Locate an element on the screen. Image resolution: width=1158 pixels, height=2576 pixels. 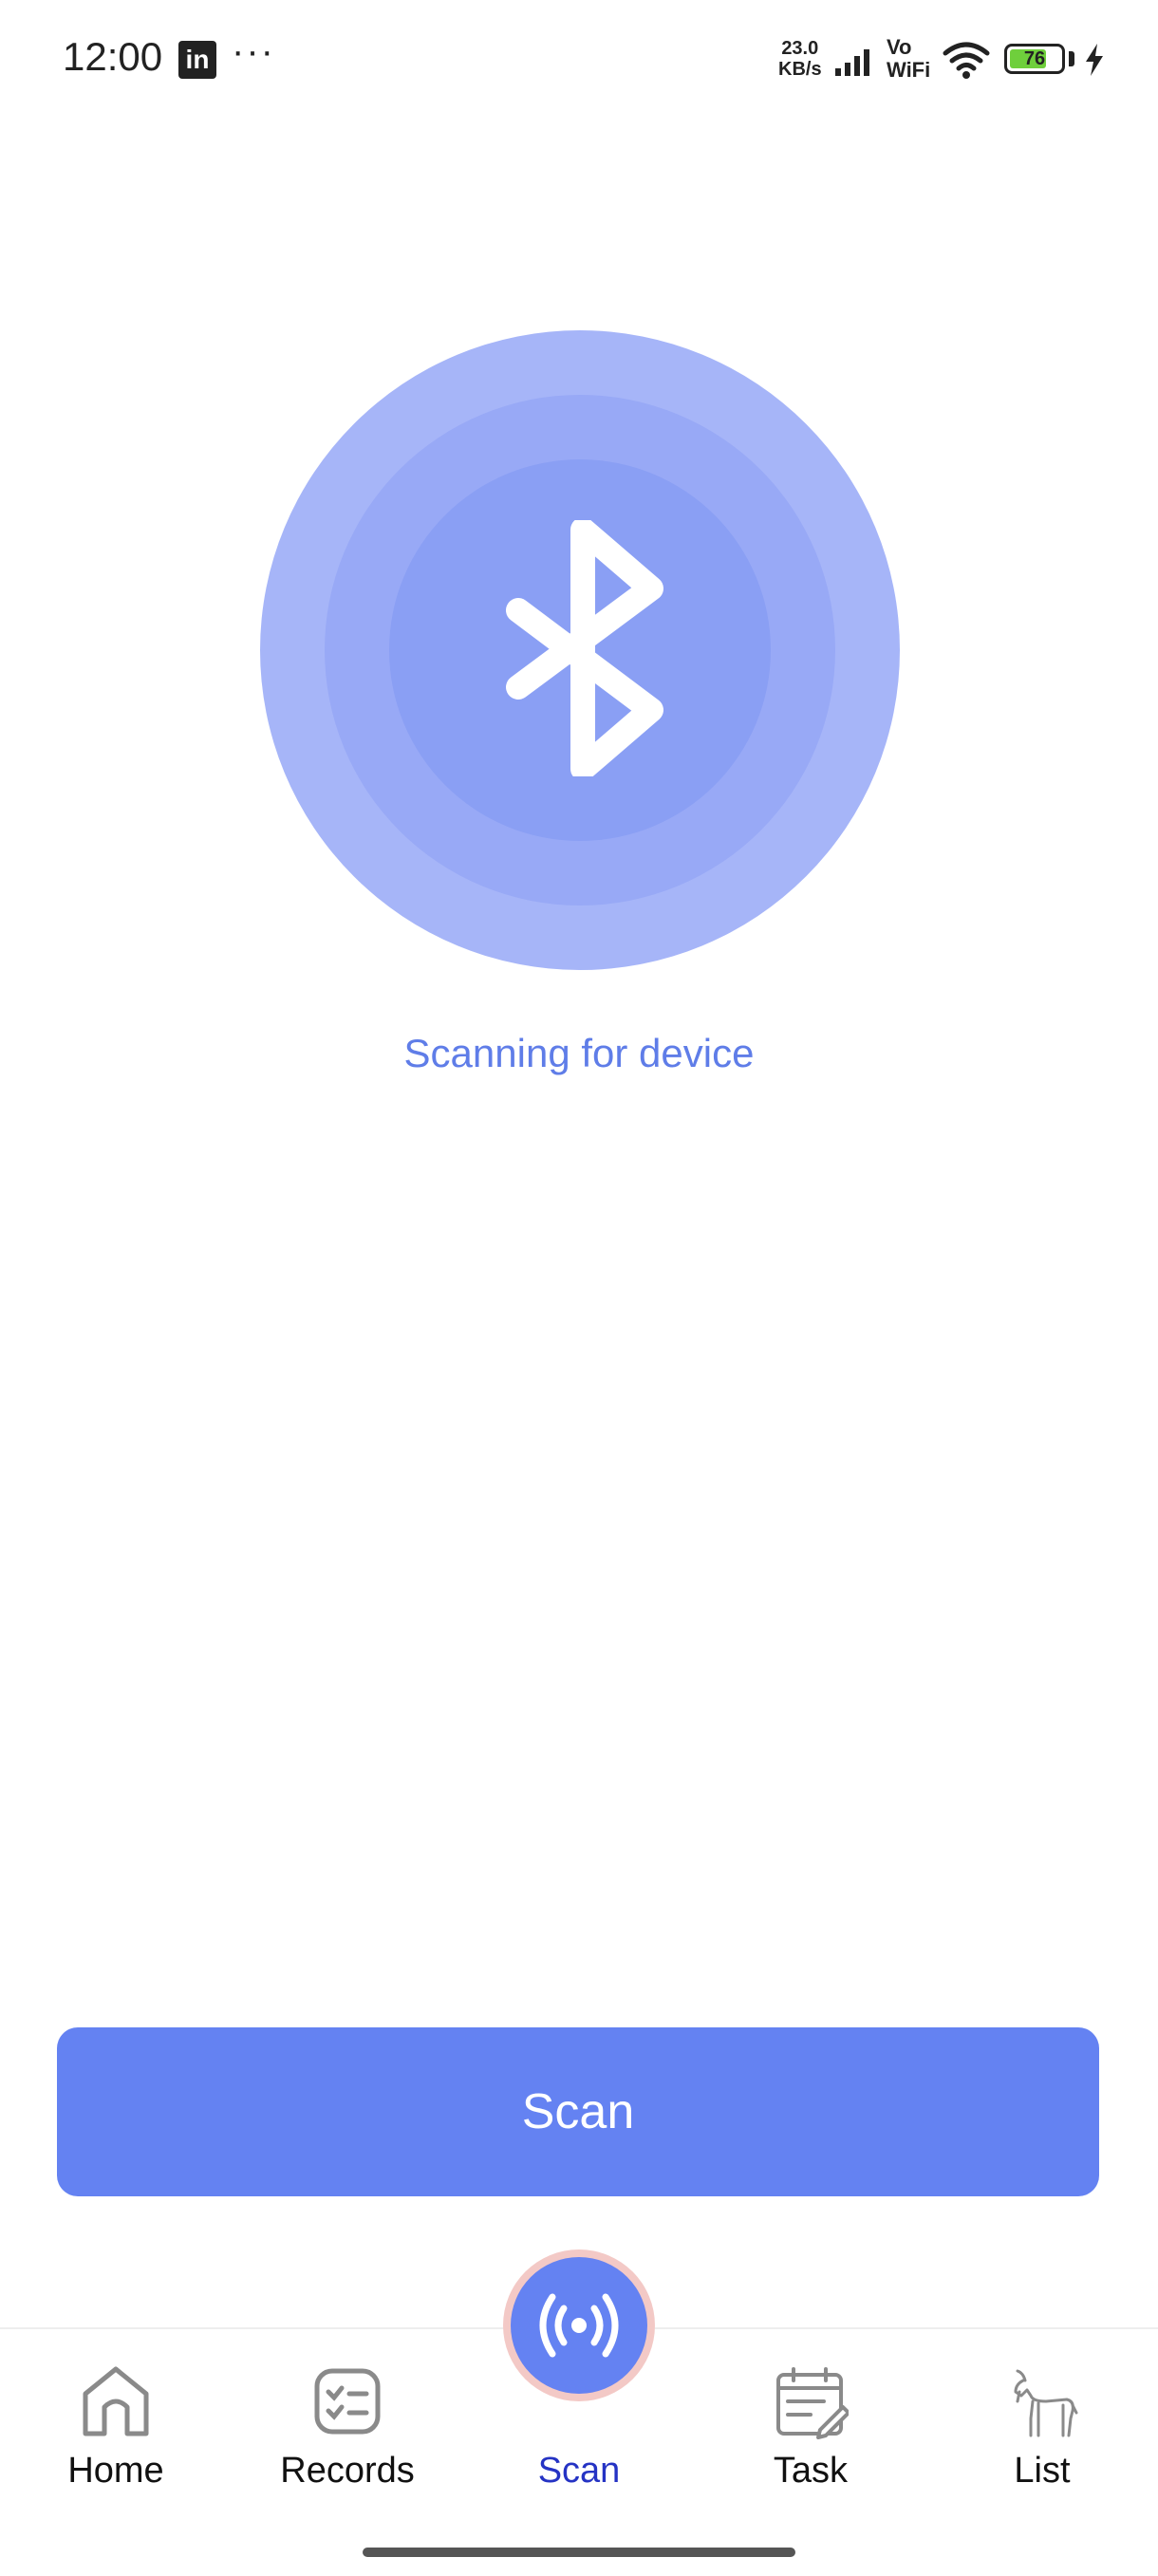
status-bar: 12:00 in ··· 23.0 KB/s Vo WiFi 76 is located at coordinates (579, 57).